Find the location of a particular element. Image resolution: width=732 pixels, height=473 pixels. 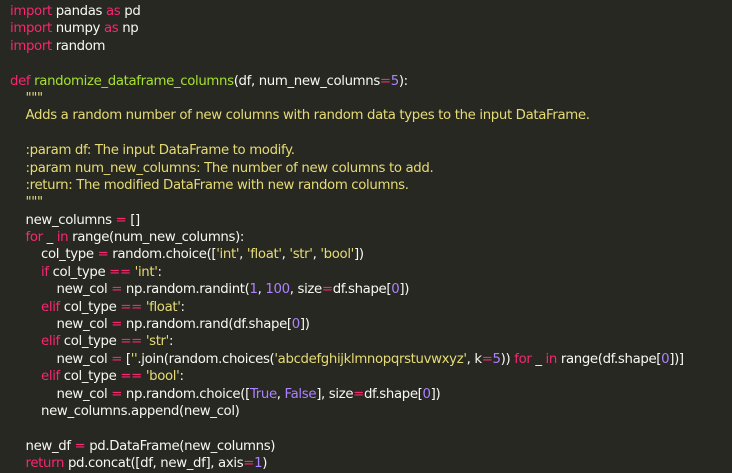

code-token: 'abcdefghijklmnopqrstuvwxyz' is located at coordinates (370, 359).